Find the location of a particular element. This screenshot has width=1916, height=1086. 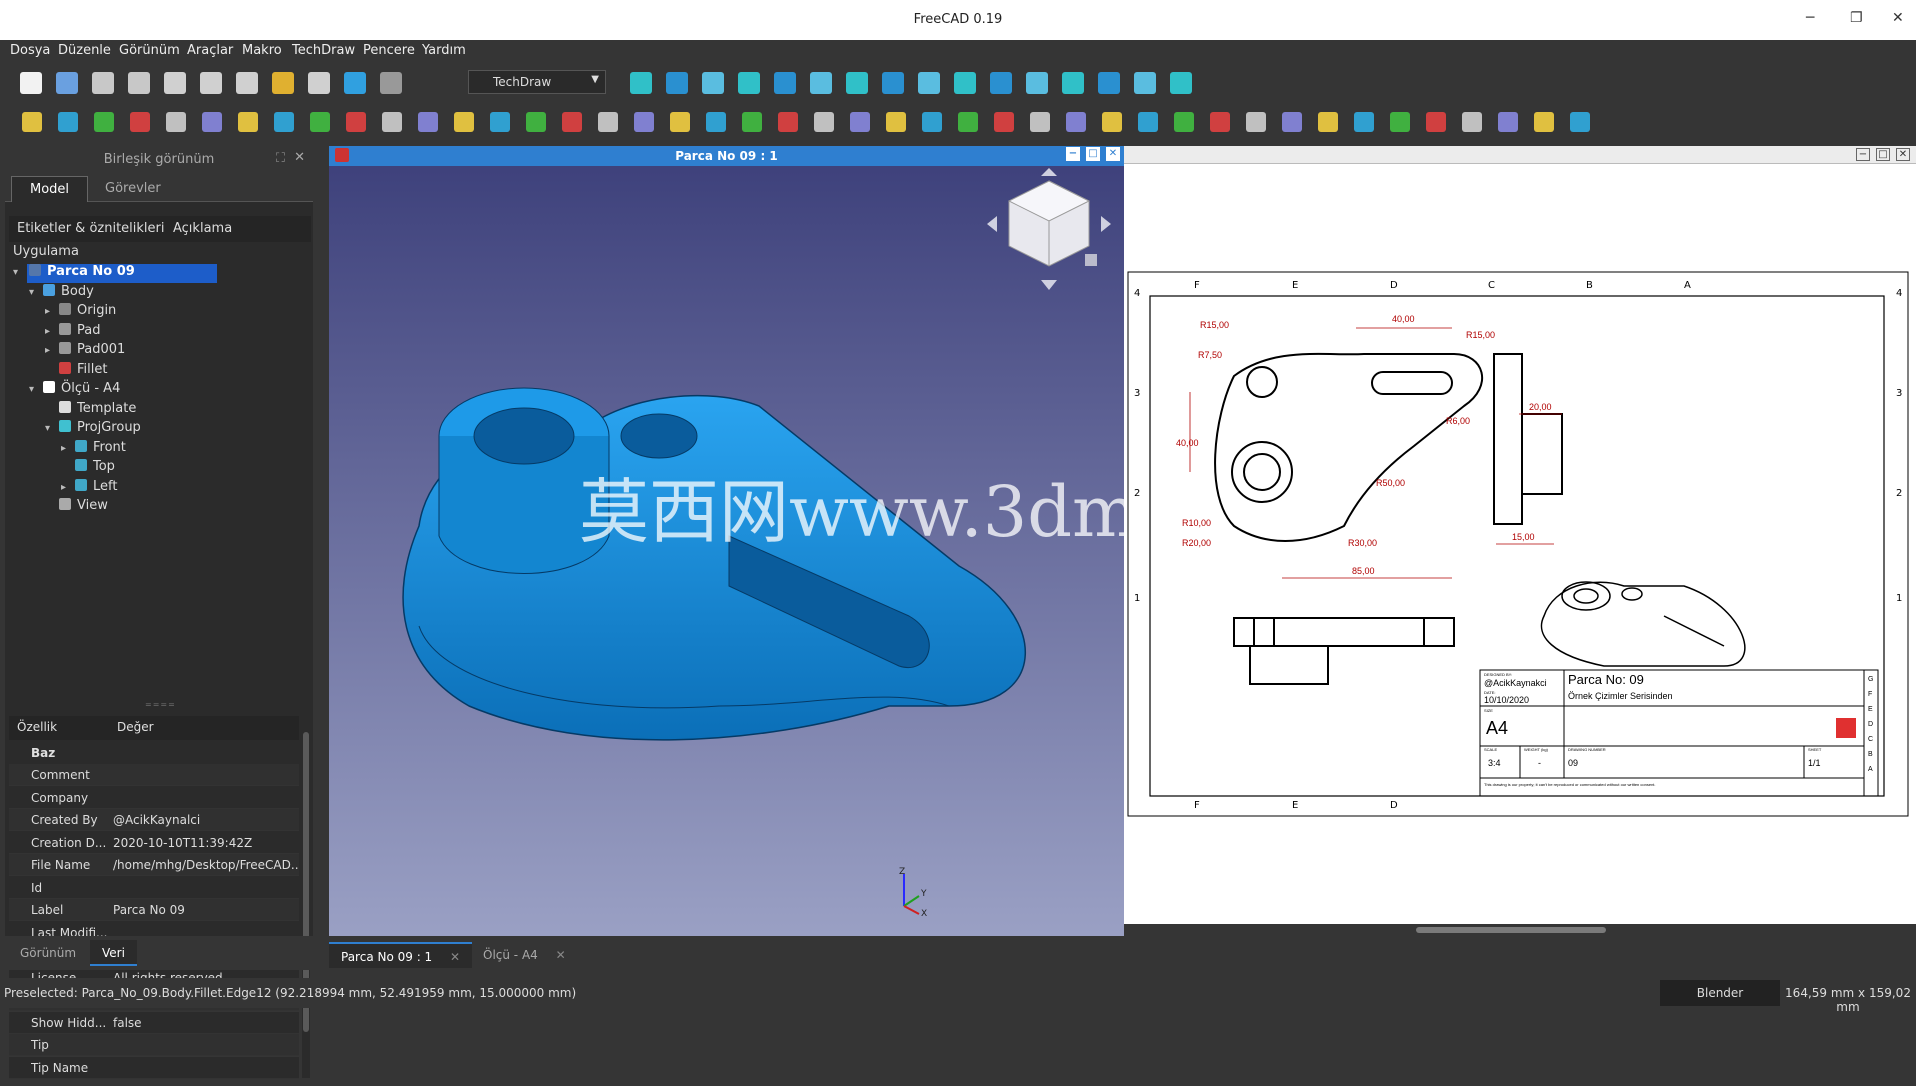

bounding-box-icon is located at coordinates (749, 83).